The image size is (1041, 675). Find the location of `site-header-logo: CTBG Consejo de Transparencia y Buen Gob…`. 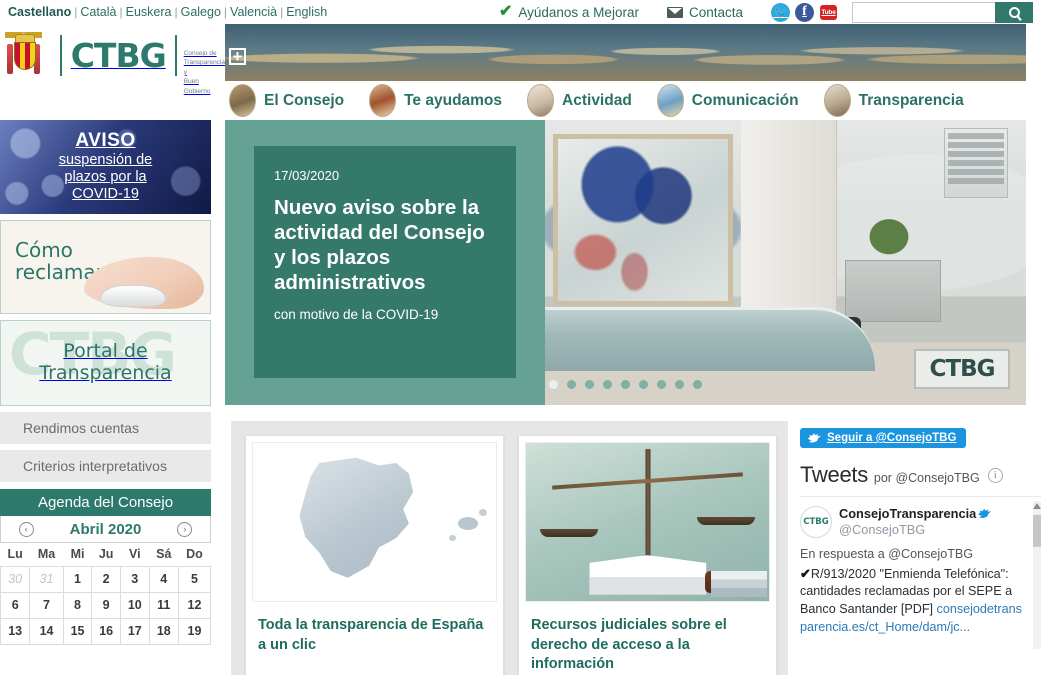

site-header-logo: CTBG Consejo de Transparencia y Buen Gob… is located at coordinates (112, 72).